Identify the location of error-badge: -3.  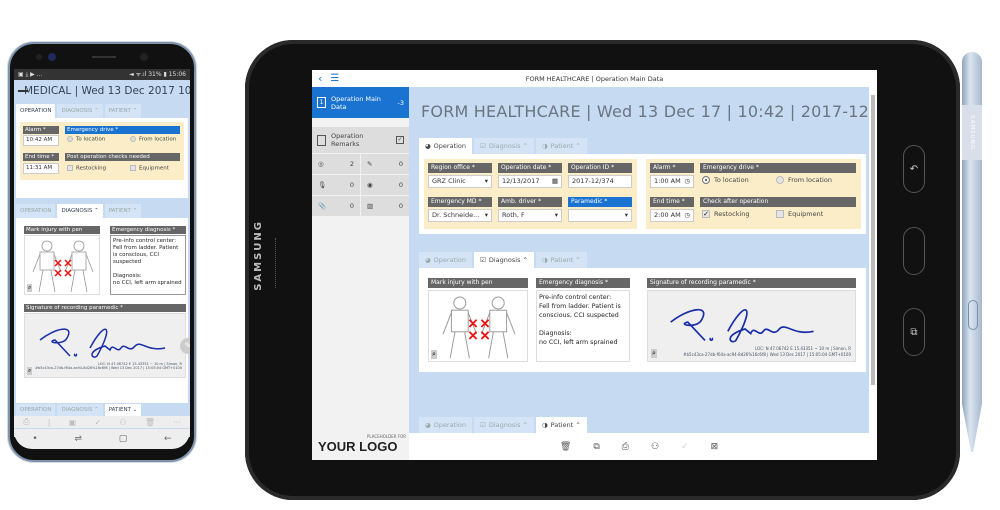
(400, 102).